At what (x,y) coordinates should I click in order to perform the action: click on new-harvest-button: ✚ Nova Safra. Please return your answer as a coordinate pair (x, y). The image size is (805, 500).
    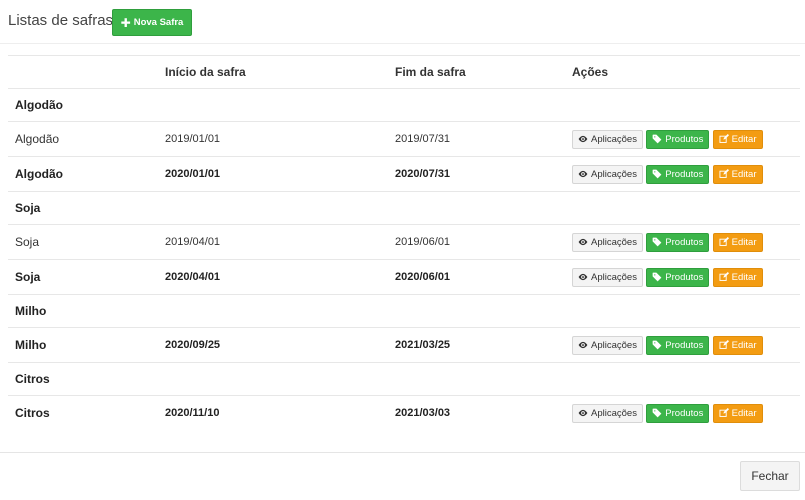
    Looking at the image, I should click on (152, 22).